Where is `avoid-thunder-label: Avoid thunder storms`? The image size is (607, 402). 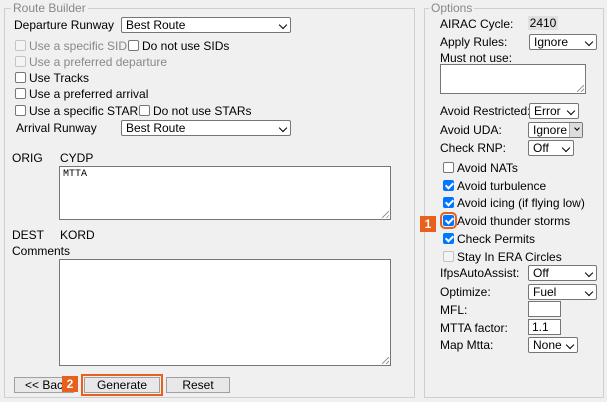 avoid-thunder-label: Avoid thunder storms is located at coordinates (514, 221).